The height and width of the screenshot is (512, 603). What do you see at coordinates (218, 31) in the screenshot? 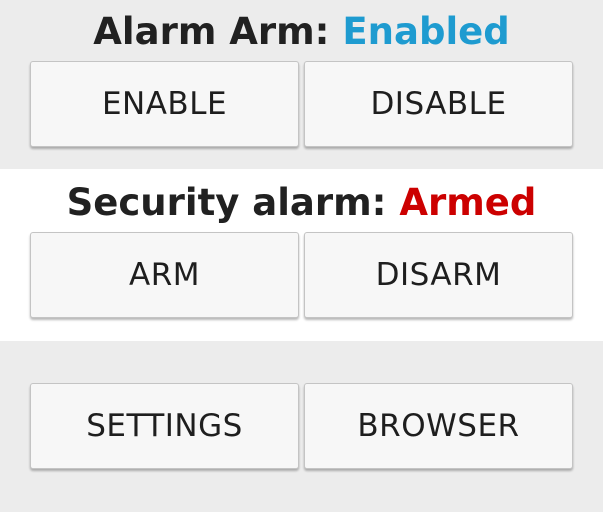
I see `alarm-arm-label: Alarm Arm:` at bounding box center [218, 31].